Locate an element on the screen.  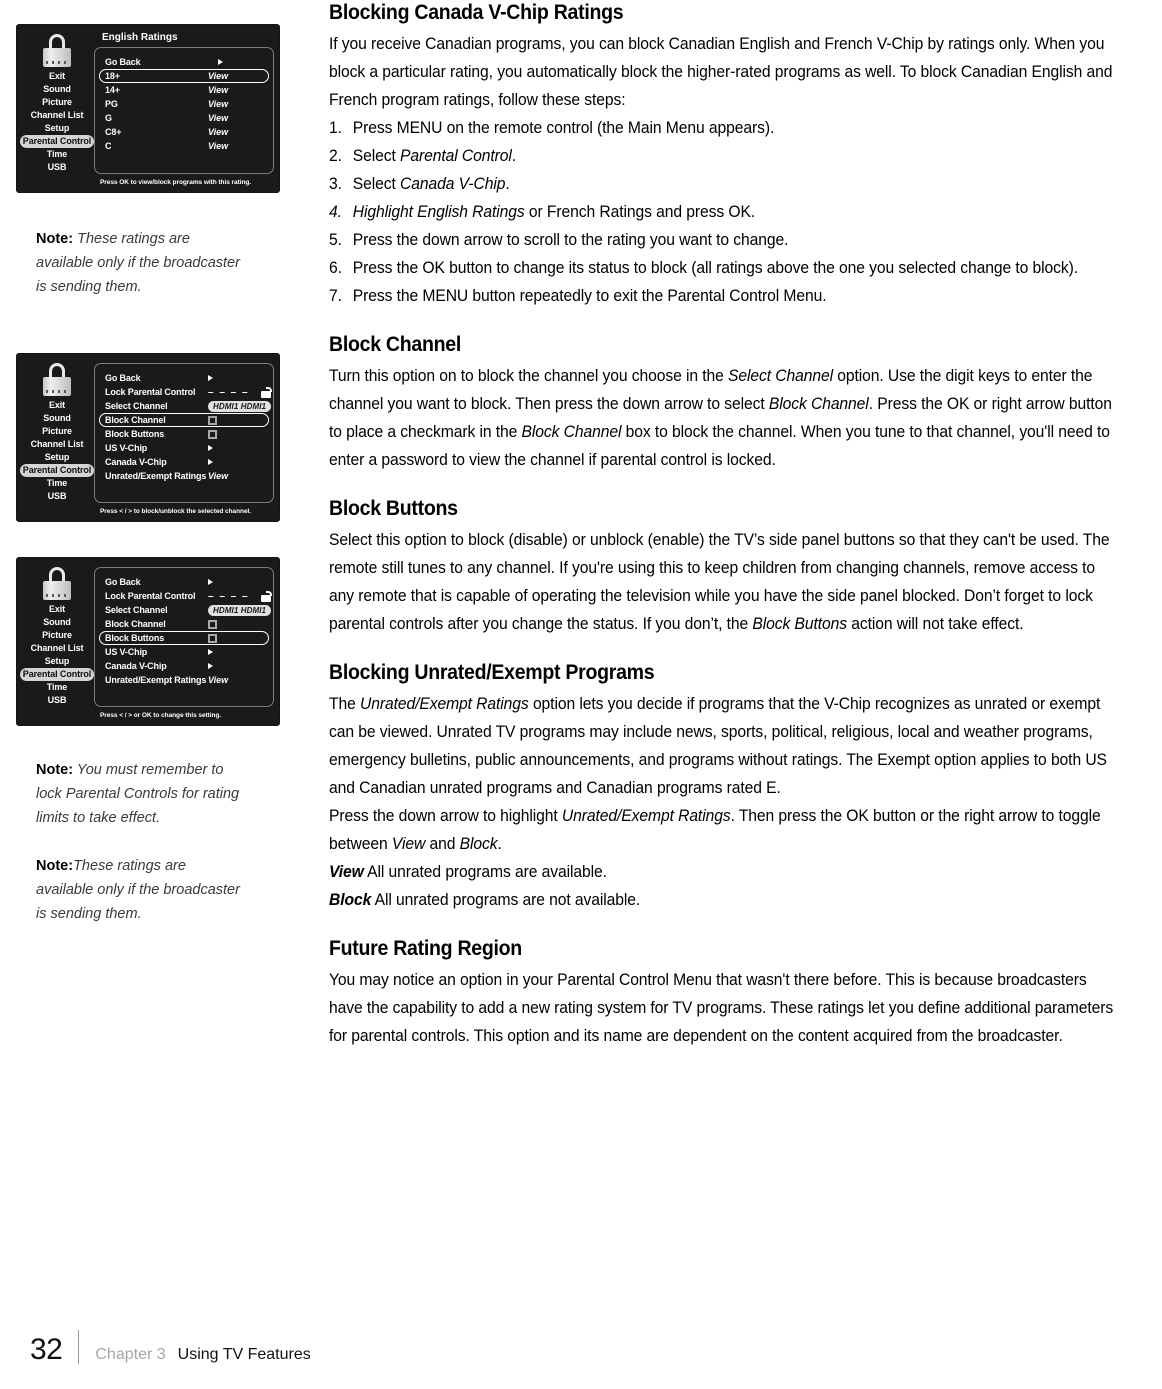
step-emphasis: Canada V-Chip is located at coordinates (453, 184).